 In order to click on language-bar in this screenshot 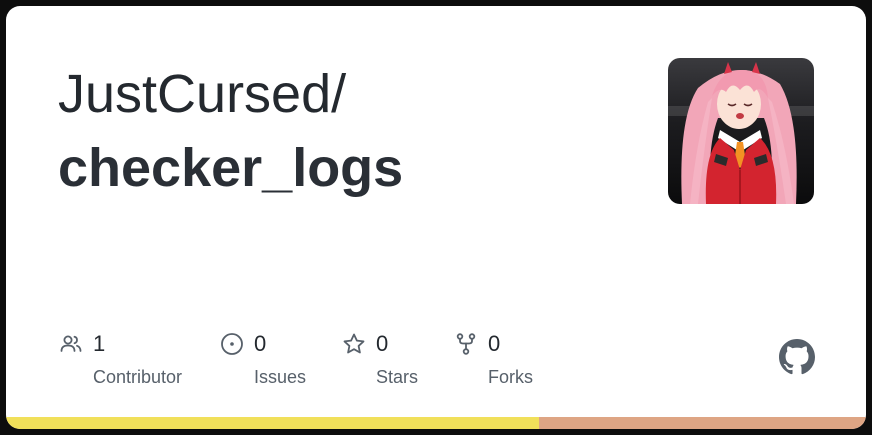, I will do `click(436, 423)`.